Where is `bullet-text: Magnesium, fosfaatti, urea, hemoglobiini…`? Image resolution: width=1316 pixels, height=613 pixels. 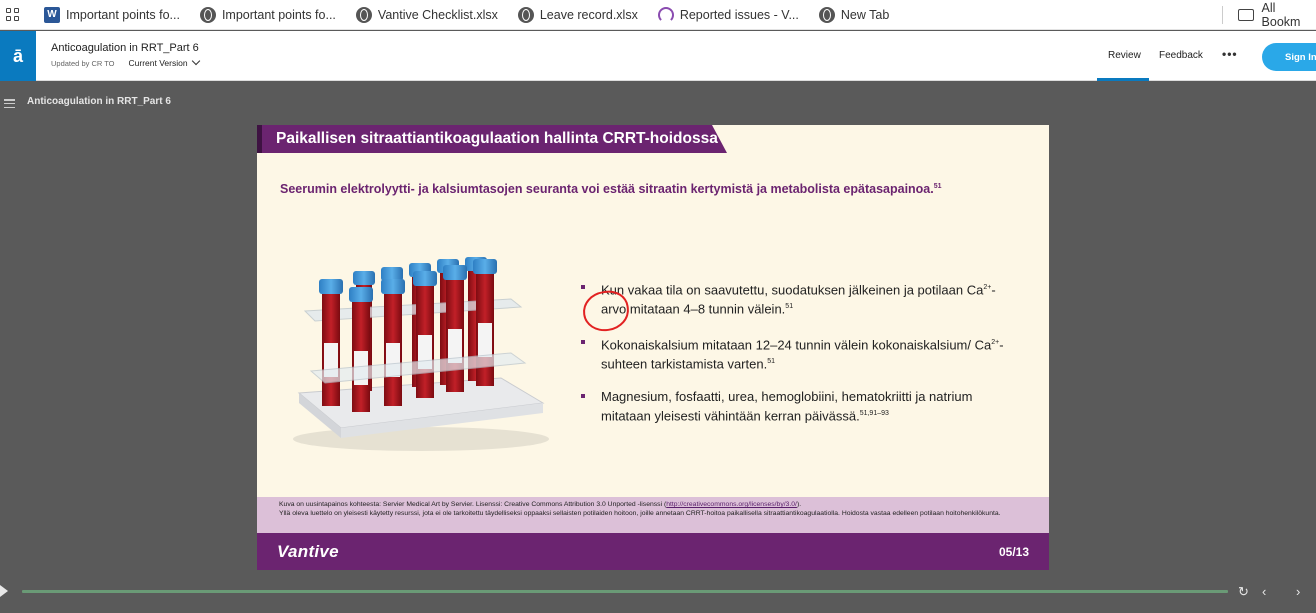
bullet-text: Magnesium, fosfaatti, urea, hemoglobiini… is located at coordinates (787, 406).